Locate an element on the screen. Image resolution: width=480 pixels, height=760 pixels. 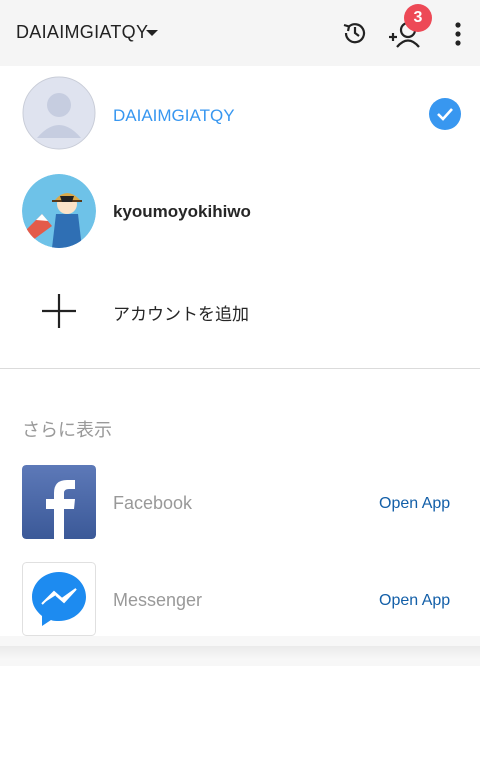
account-row-daiaimgiatqy: DAIAIMGIATQY is located at coordinates (240, 114).